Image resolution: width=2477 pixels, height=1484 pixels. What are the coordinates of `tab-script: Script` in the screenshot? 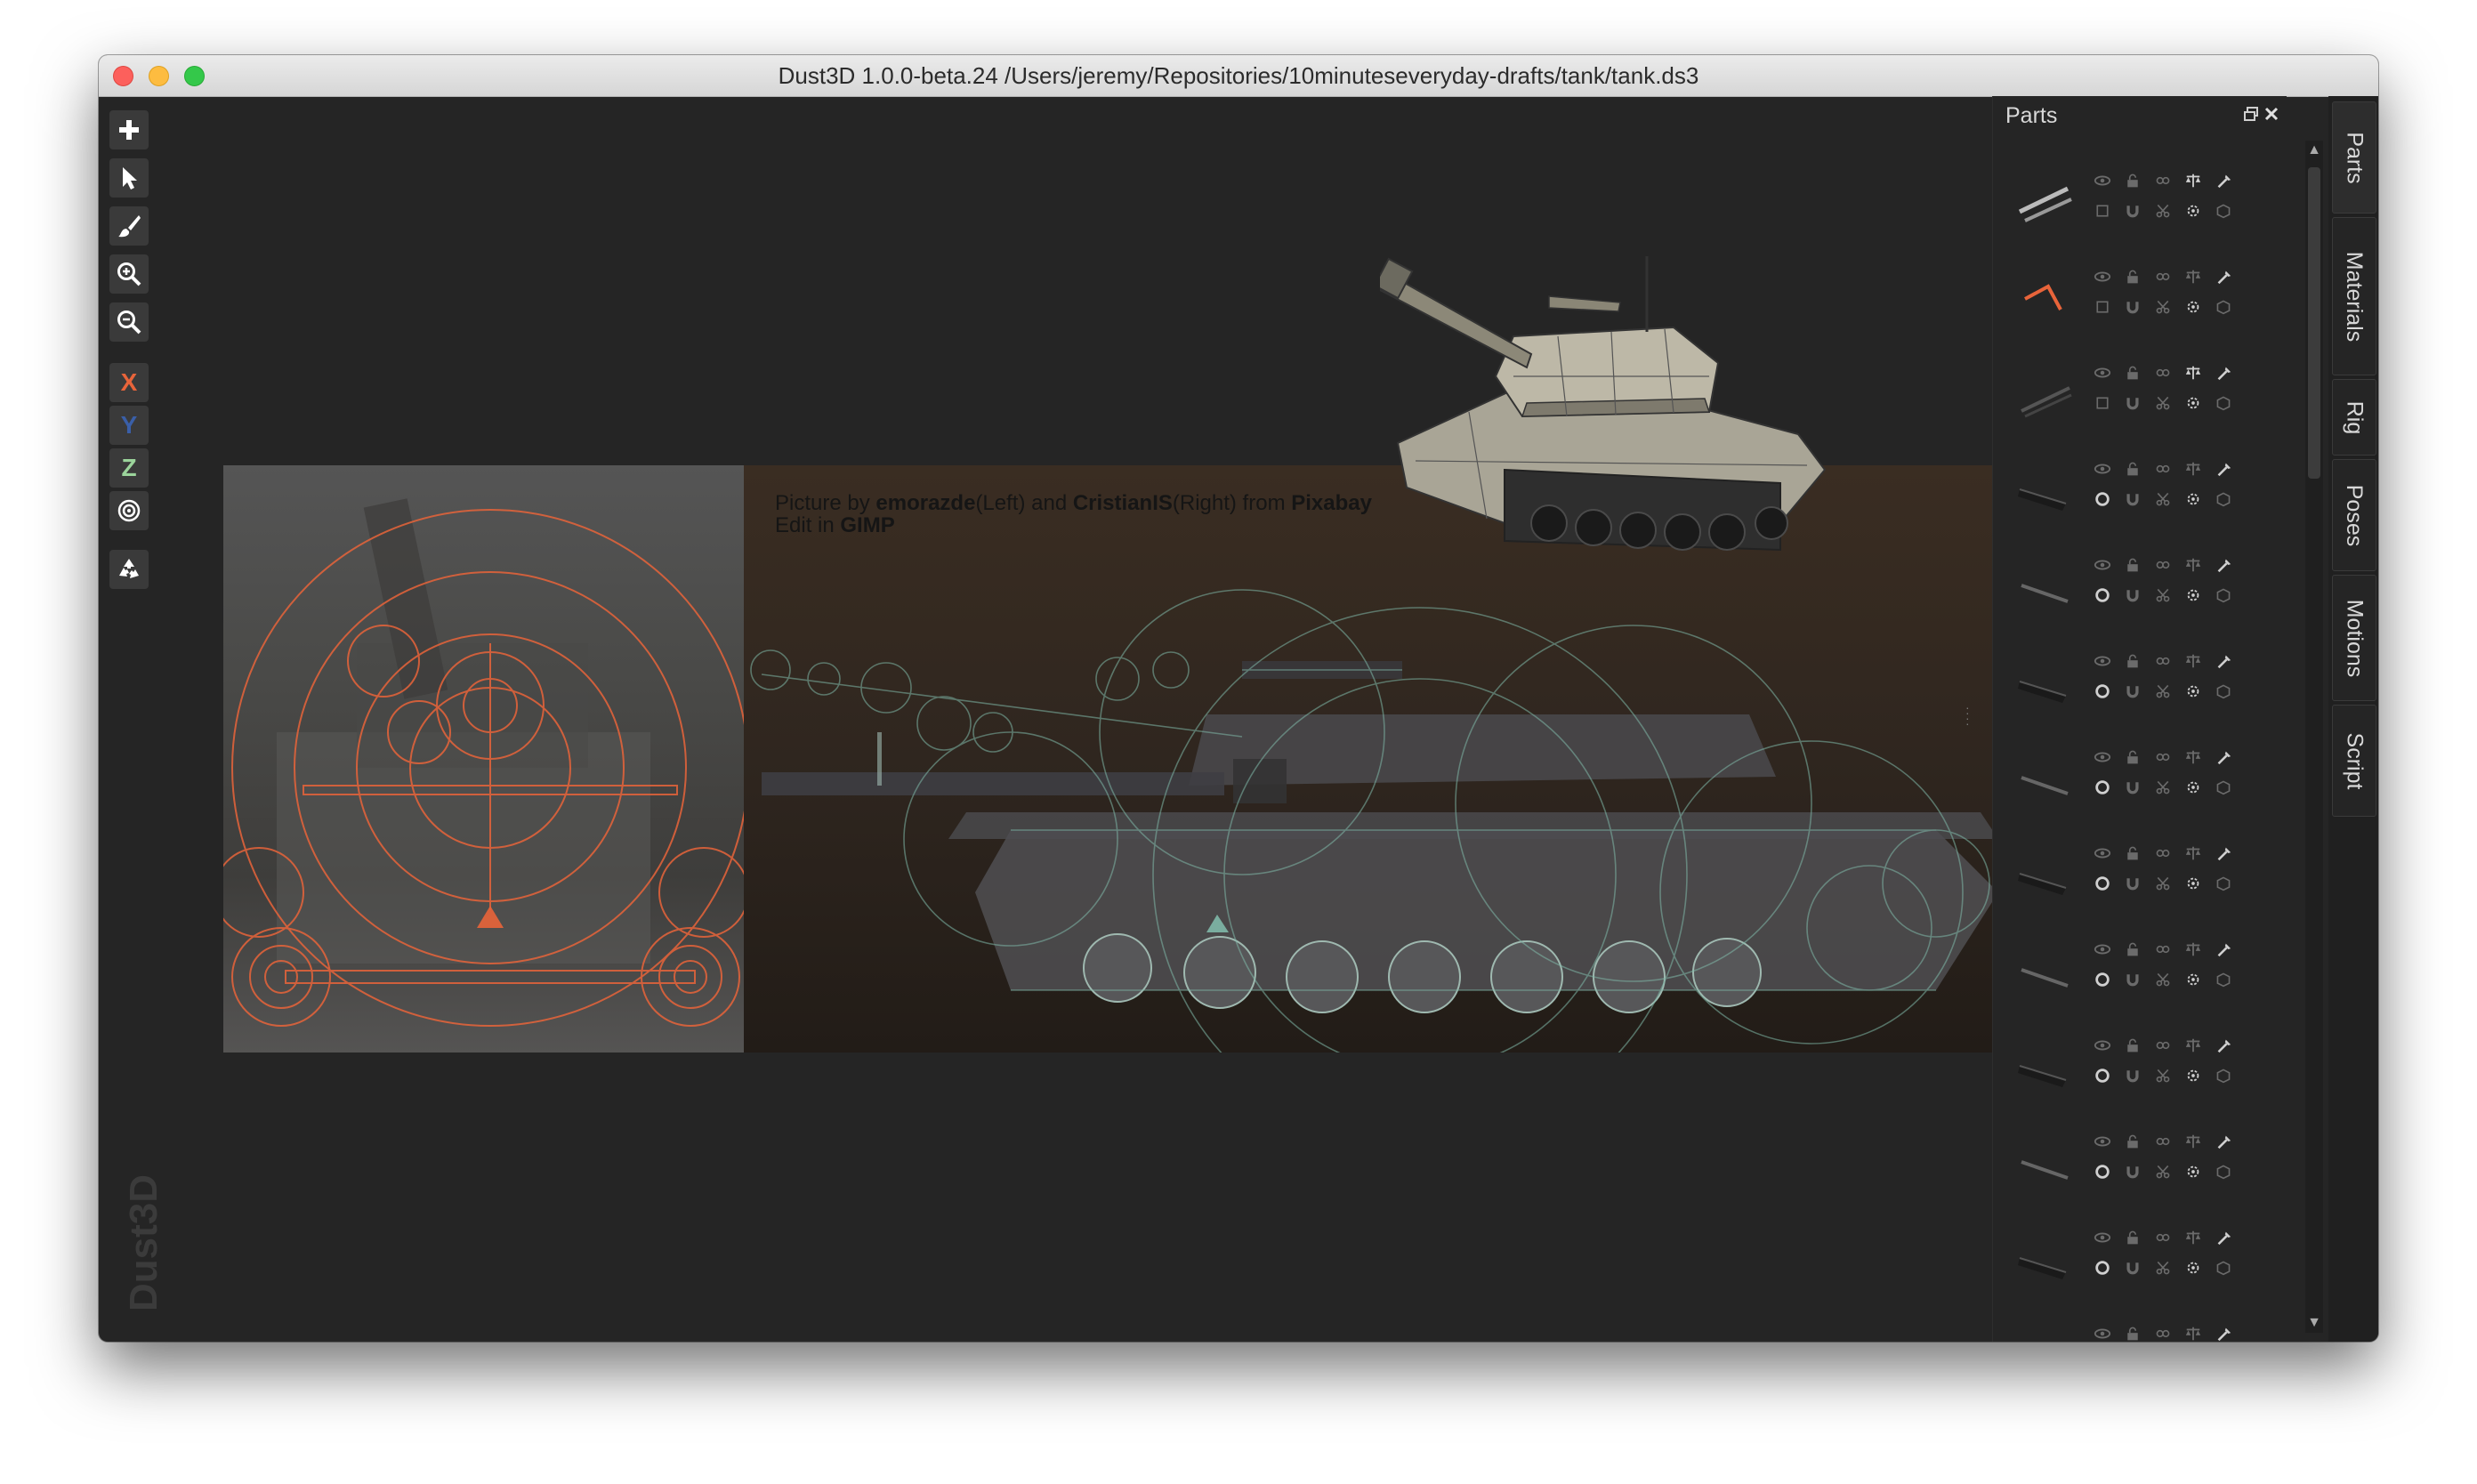 It's located at (2354, 761).